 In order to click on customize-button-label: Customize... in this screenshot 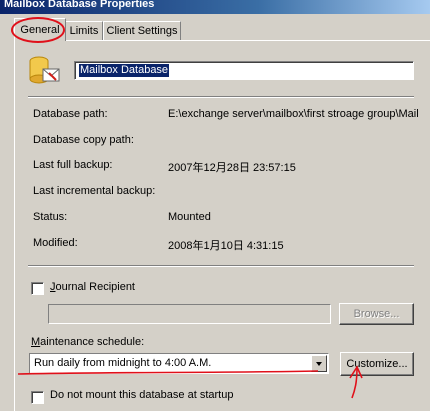, I will do `click(377, 364)`.